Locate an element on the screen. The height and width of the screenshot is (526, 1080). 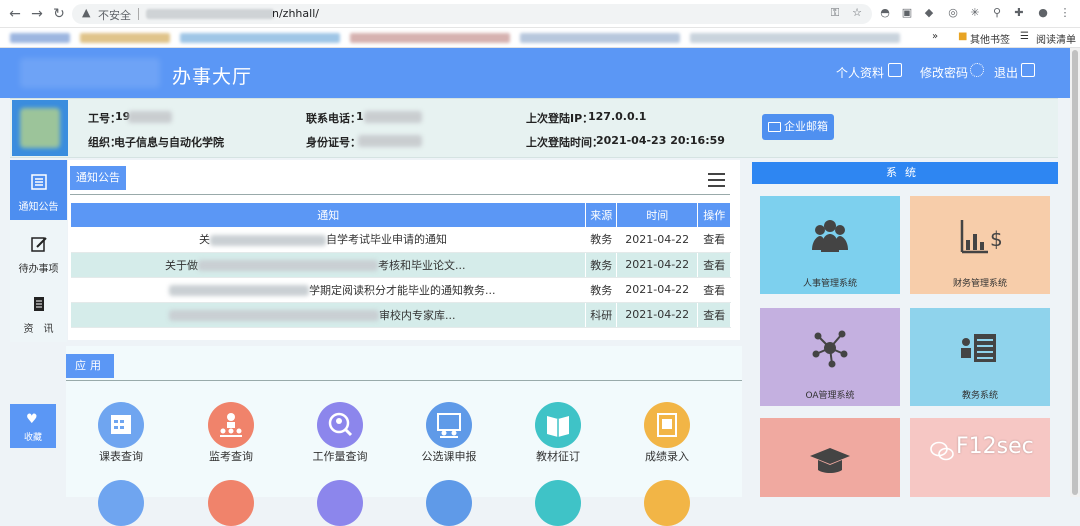
last-time-value: 2021-04-23 20:16:59 is located at coordinates (660, 140).